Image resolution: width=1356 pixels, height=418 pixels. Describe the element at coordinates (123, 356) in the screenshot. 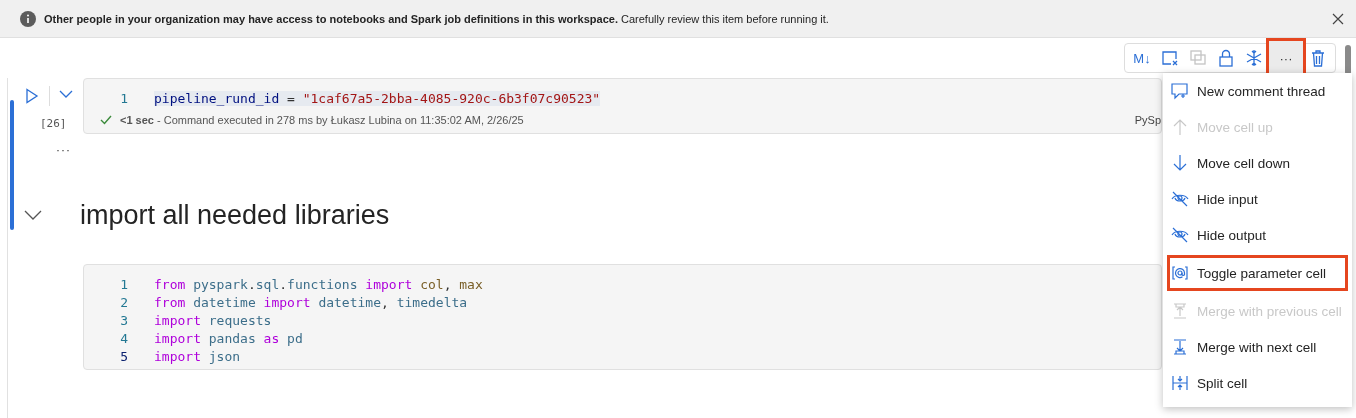

I see `line-number: 5` at that location.